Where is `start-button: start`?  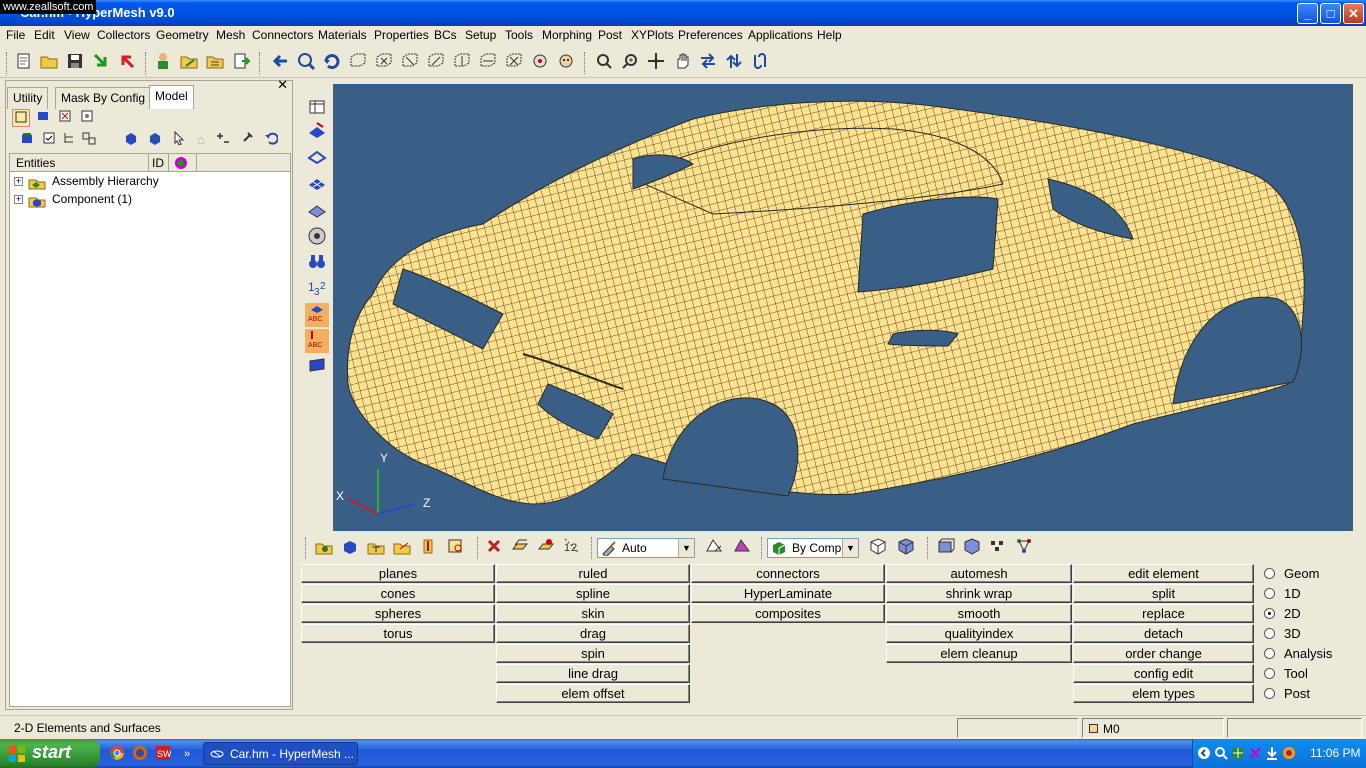
start-button: start is located at coordinates (50, 753).